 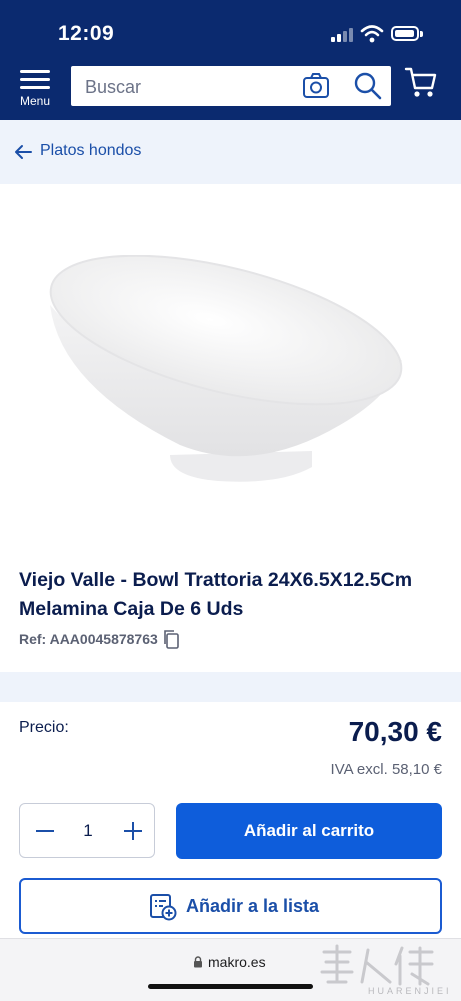 What do you see at coordinates (230, 986) in the screenshot?
I see `home-indicator` at bounding box center [230, 986].